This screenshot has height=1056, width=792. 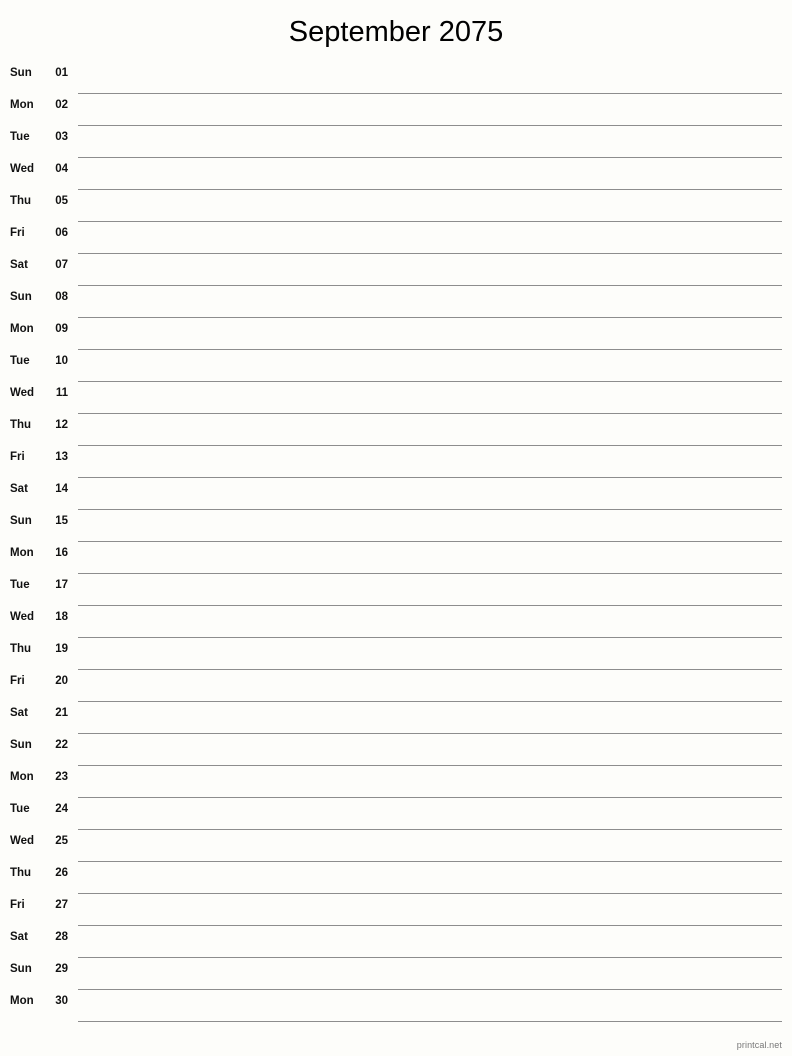 What do you see at coordinates (61, 649) in the screenshot?
I see `day-number-label: 19` at bounding box center [61, 649].